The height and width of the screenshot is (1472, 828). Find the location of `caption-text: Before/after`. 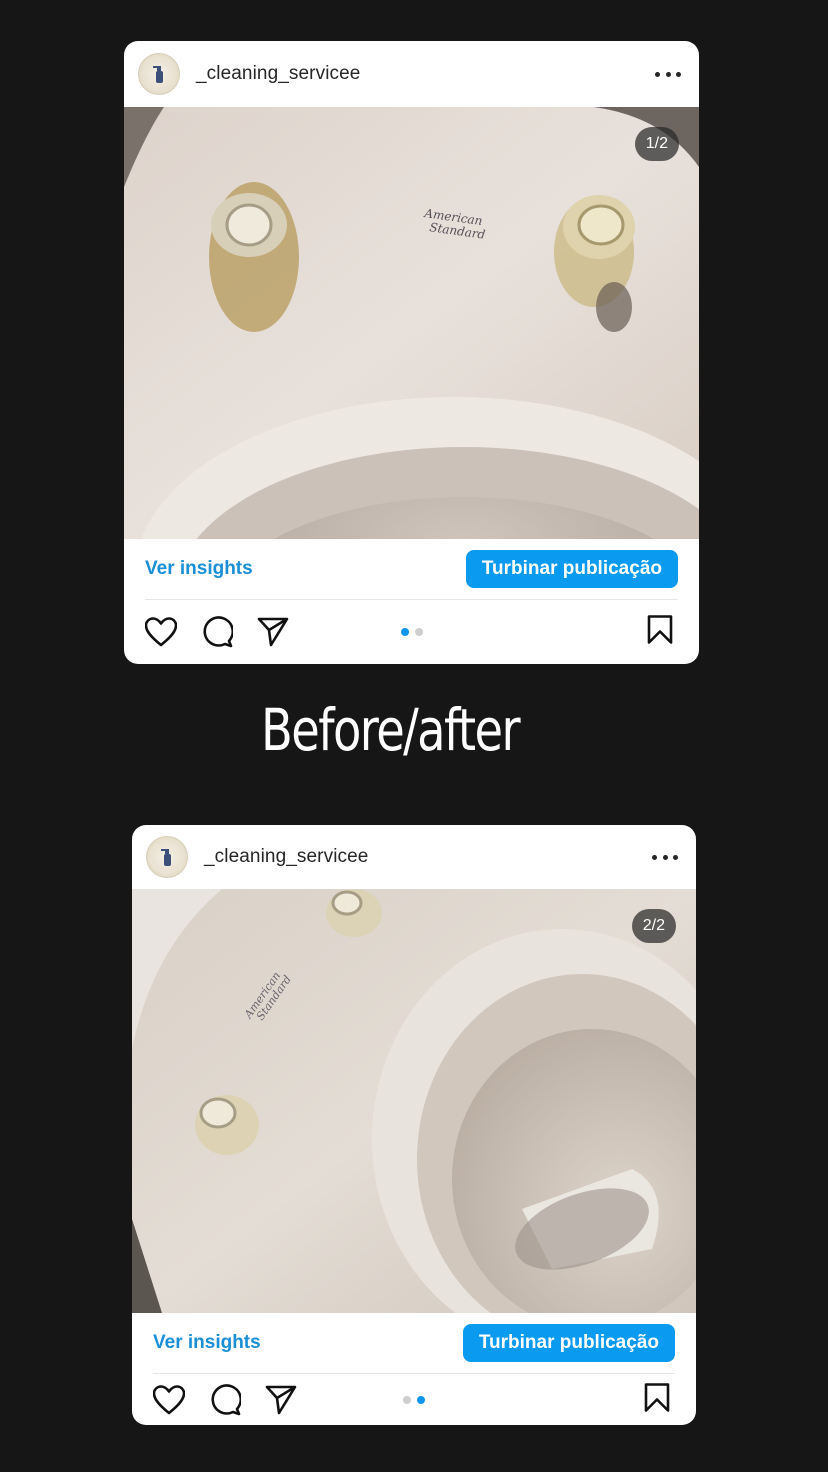

caption-text: Before/after is located at coordinates (391, 730).